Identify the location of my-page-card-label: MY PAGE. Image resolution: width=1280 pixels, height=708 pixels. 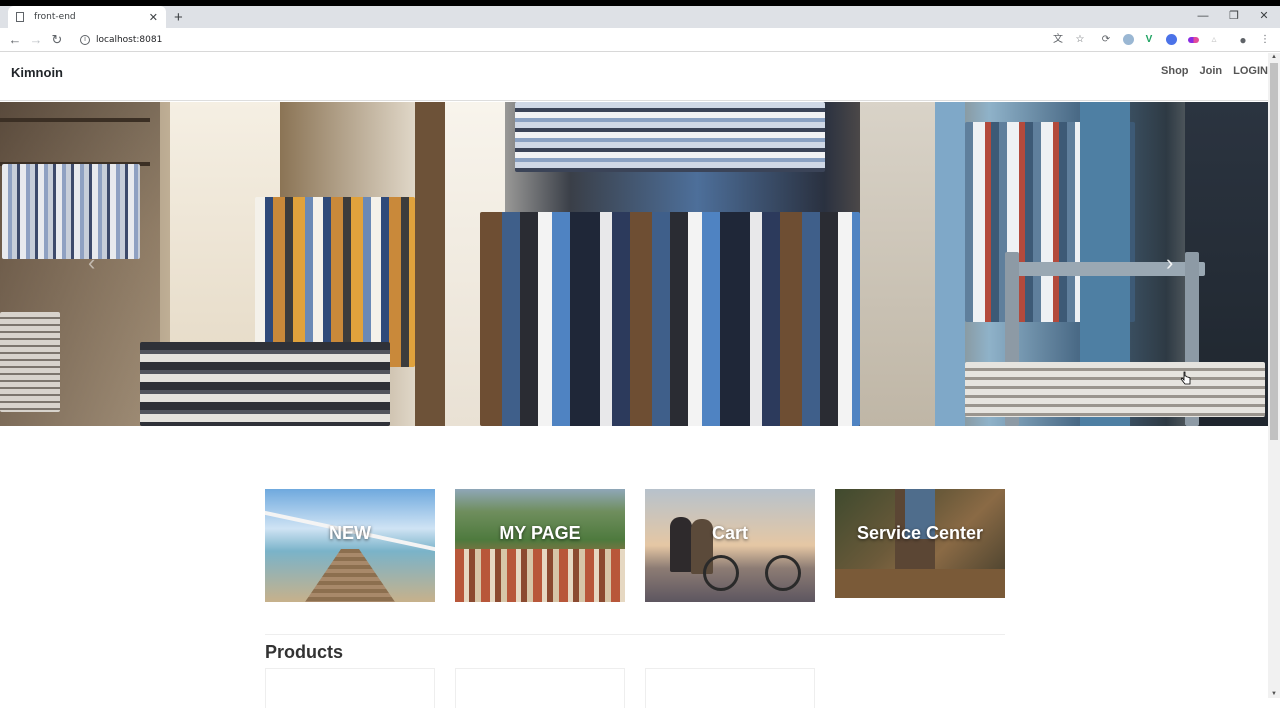
(540, 533).